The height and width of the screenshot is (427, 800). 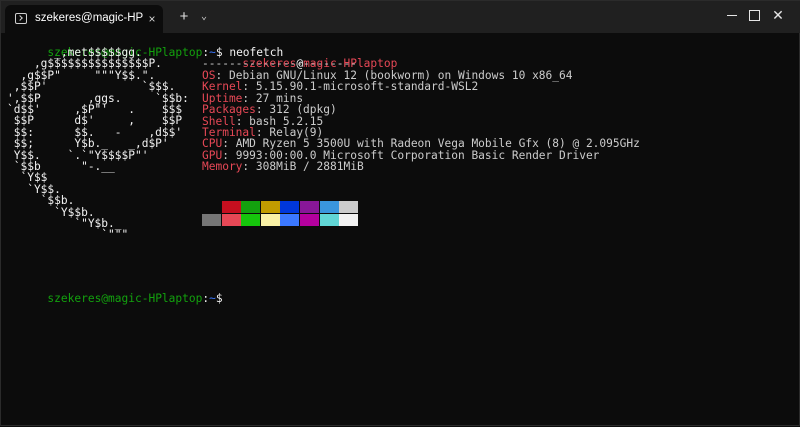 I want to click on tab-active: szekeres@magic-HPlaptop: ~ ×, so click(x=84, y=19).